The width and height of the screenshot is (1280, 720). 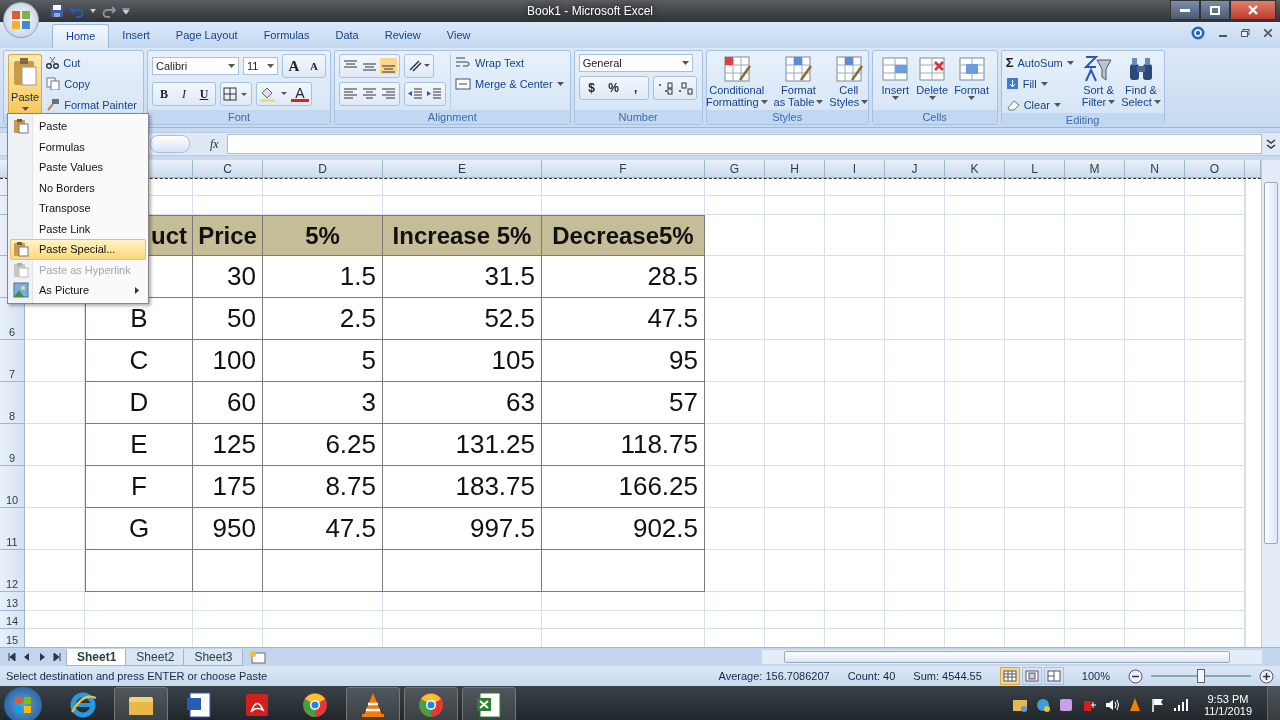 What do you see at coordinates (228, 169) in the screenshot?
I see `column-header: C` at bounding box center [228, 169].